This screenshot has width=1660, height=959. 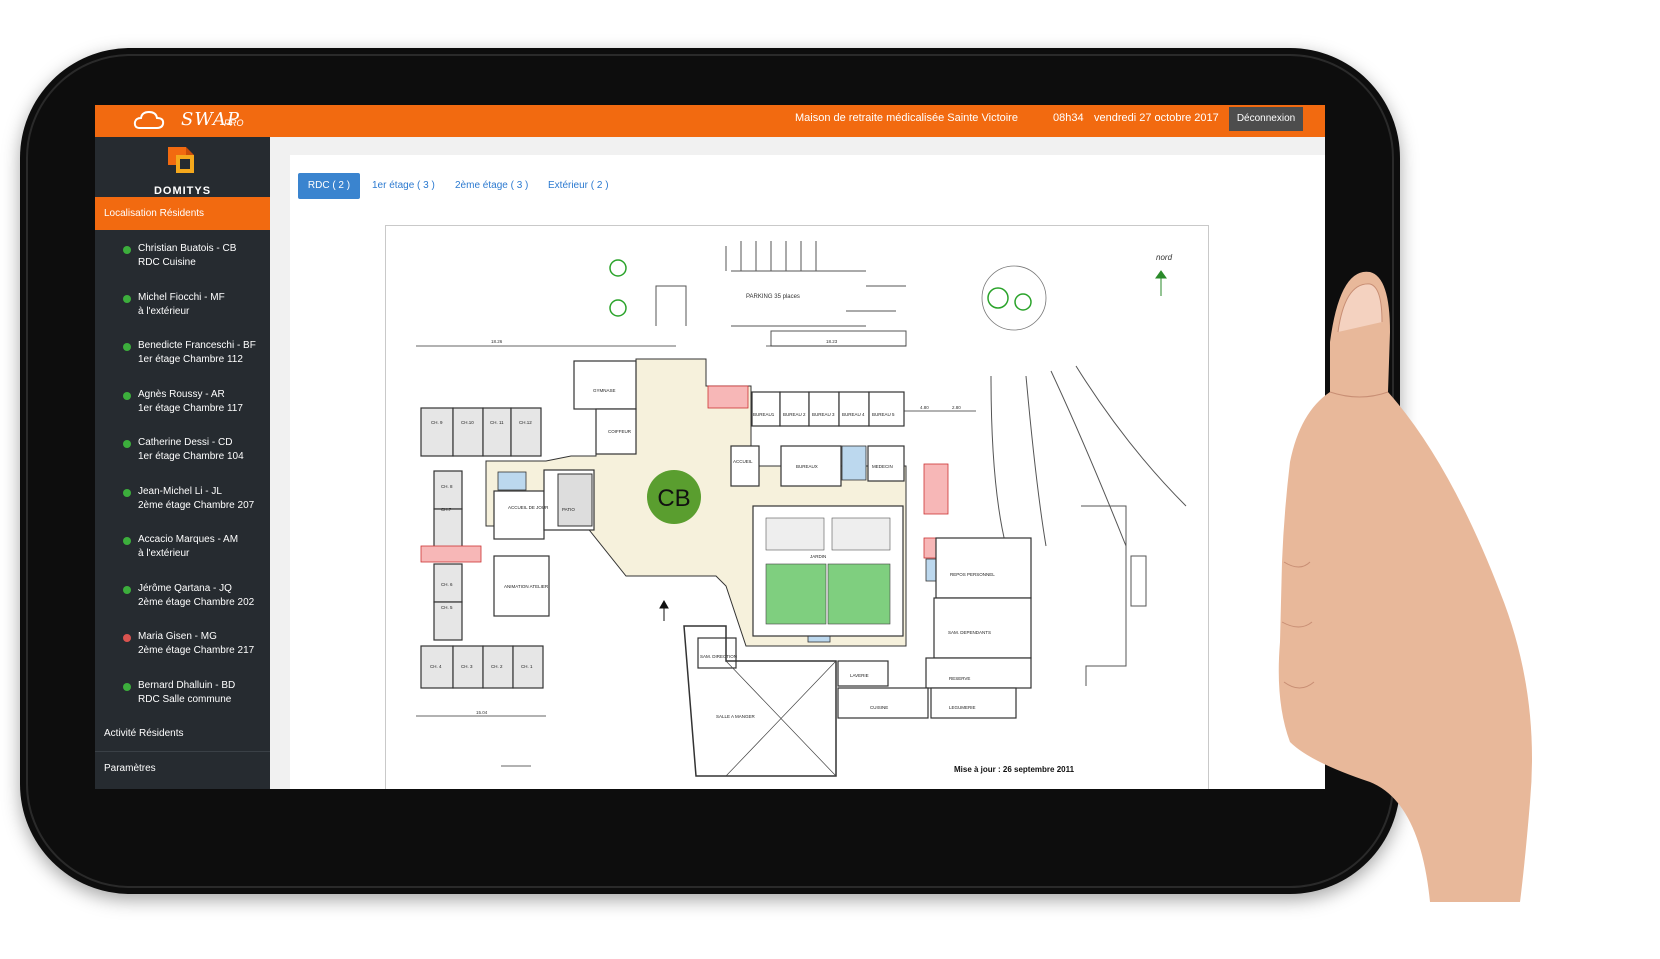 What do you see at coordinates (773, 297) in the screenshot?
I see `parking-label: PARKING 35 places` at bounding box center [773, 297].